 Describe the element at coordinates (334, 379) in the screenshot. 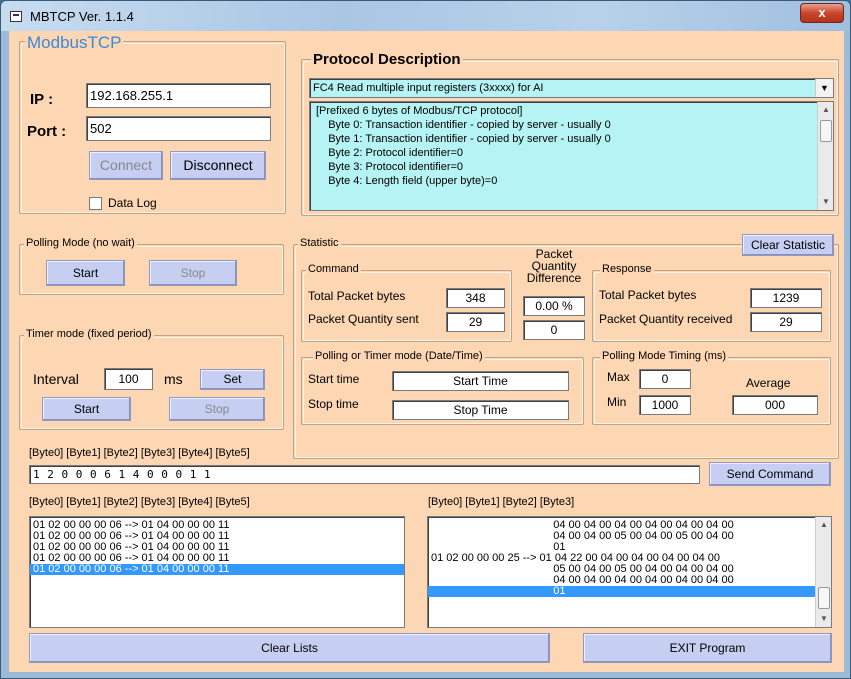

I see `start-time-label: Start time` at that location.